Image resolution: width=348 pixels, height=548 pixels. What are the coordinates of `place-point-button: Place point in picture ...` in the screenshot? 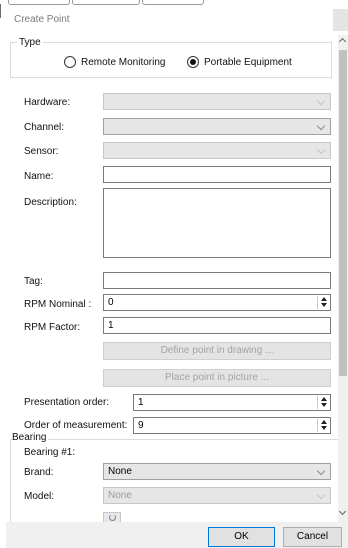 It's located at (217, 378).